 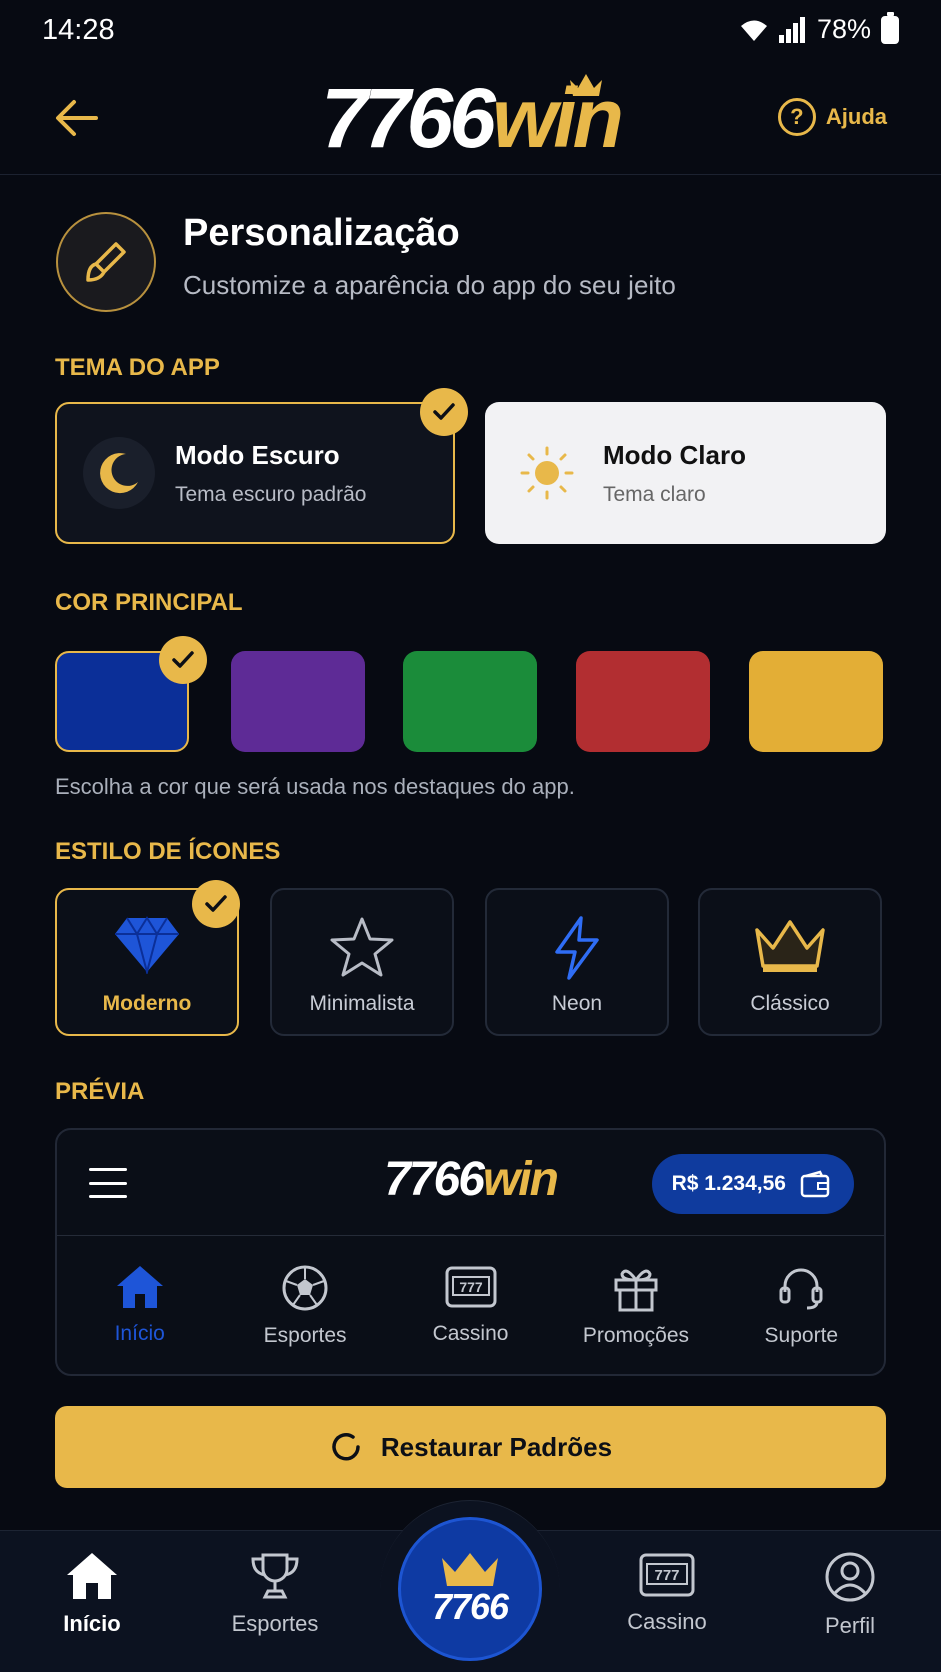 I want to click on brush-icon, so click(x=106, y=262).